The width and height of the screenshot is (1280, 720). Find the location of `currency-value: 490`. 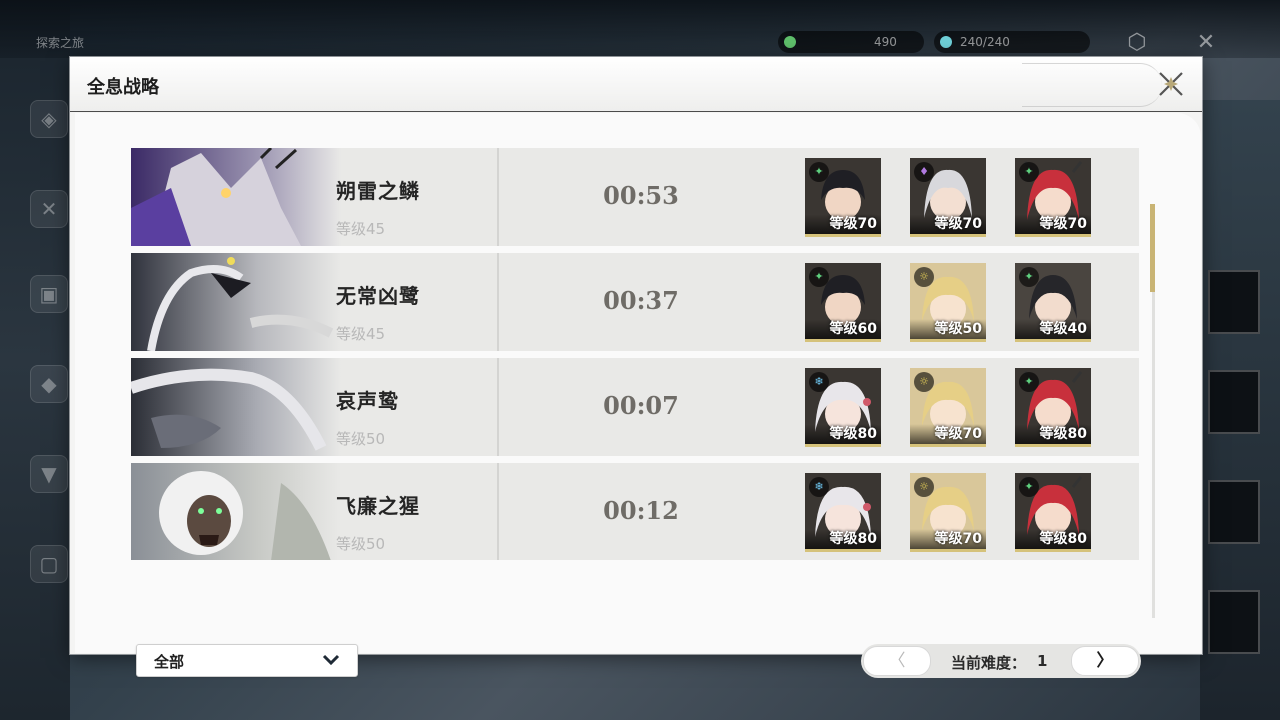

currency-value: 490 is located at coordinates (885, 42).